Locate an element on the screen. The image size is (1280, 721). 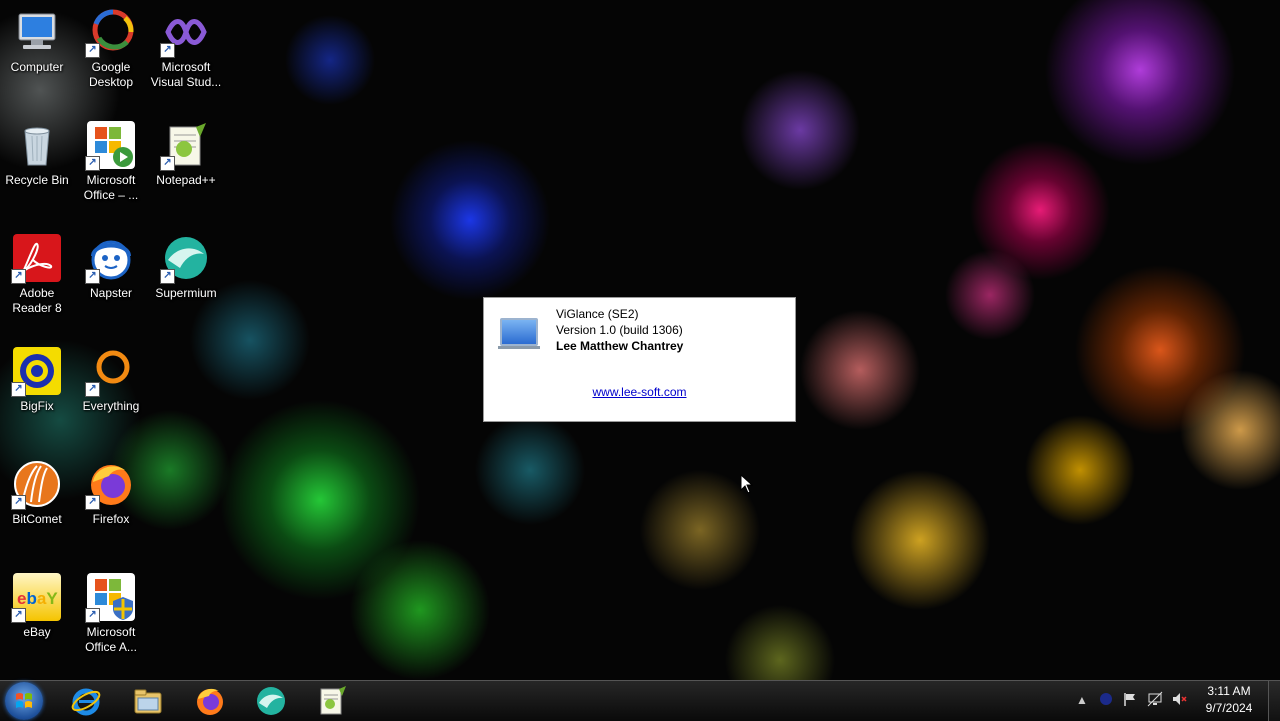
desktop-icon-napster: ↗ Napster is located at coordinates (111, 279).